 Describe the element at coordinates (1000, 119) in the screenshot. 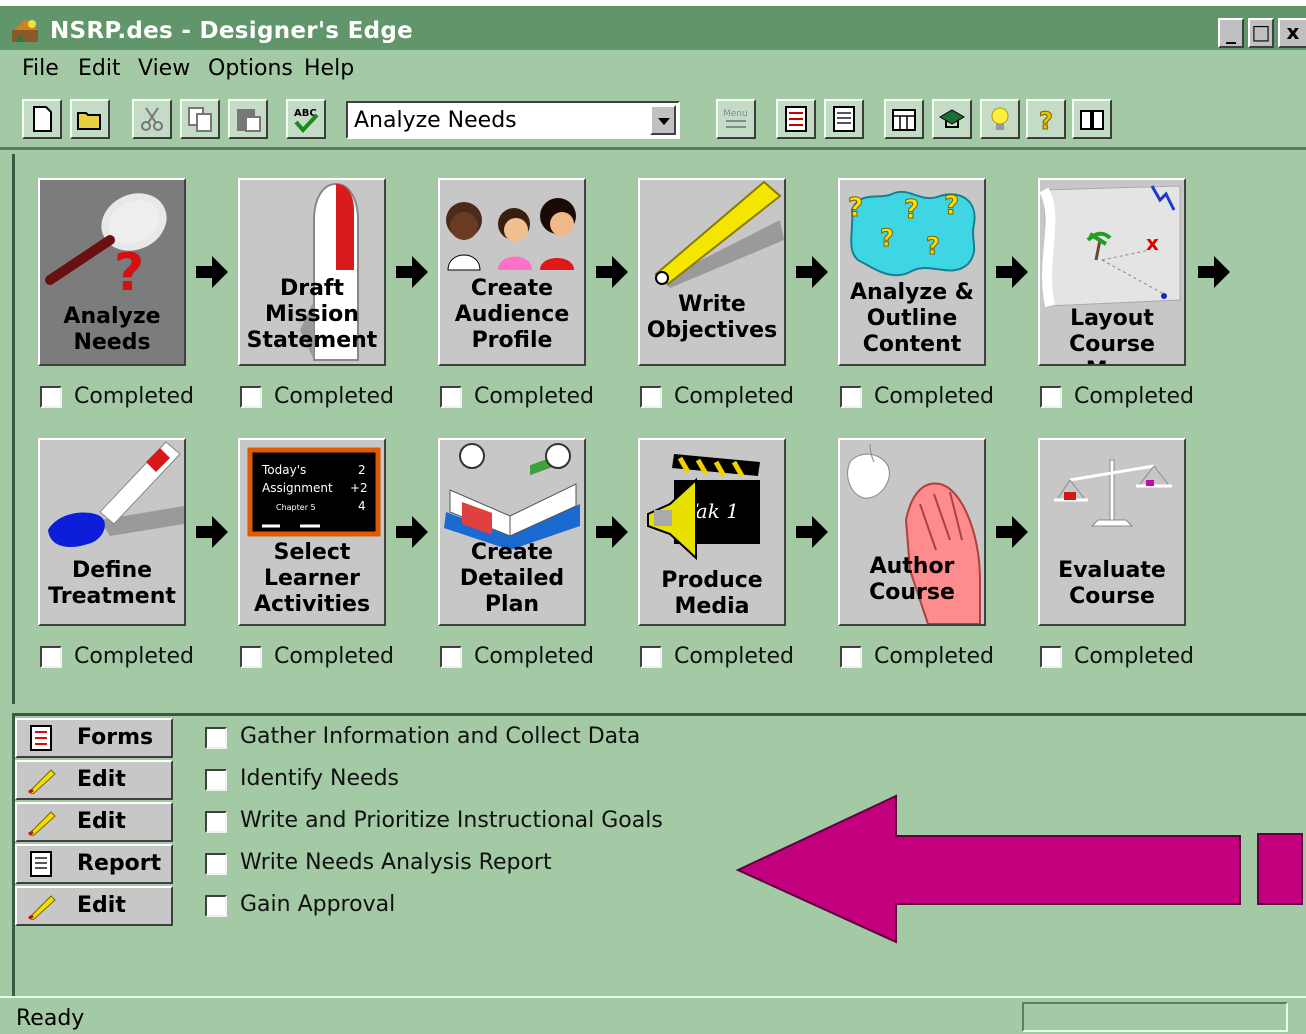

I see `idea-icon` at that location.